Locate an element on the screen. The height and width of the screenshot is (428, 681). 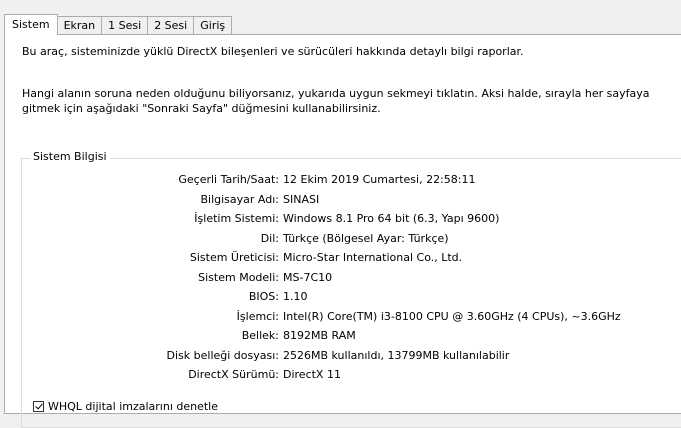
system-info-title: Sistem Bilgisi is located at coordinates (70, 156).